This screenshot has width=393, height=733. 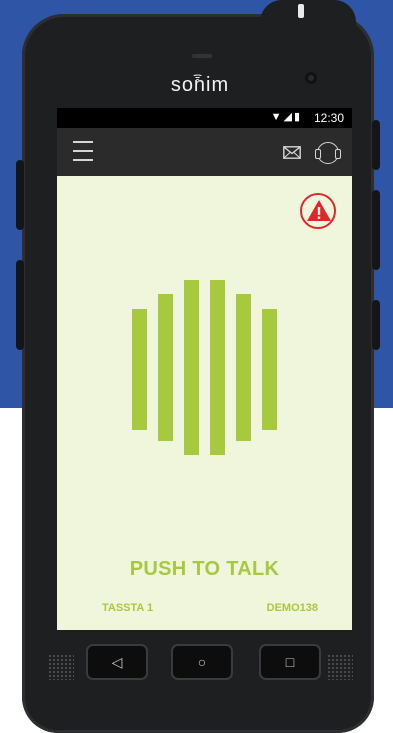 I want to click on back-button: ◁, so click(x=117, y=662).